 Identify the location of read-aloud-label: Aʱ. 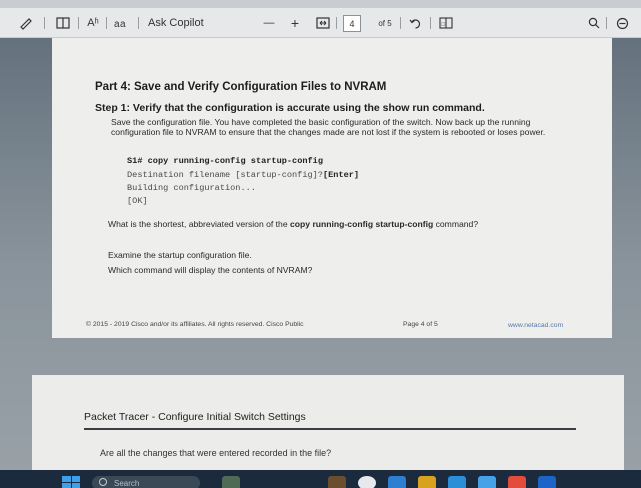
(93, 23).